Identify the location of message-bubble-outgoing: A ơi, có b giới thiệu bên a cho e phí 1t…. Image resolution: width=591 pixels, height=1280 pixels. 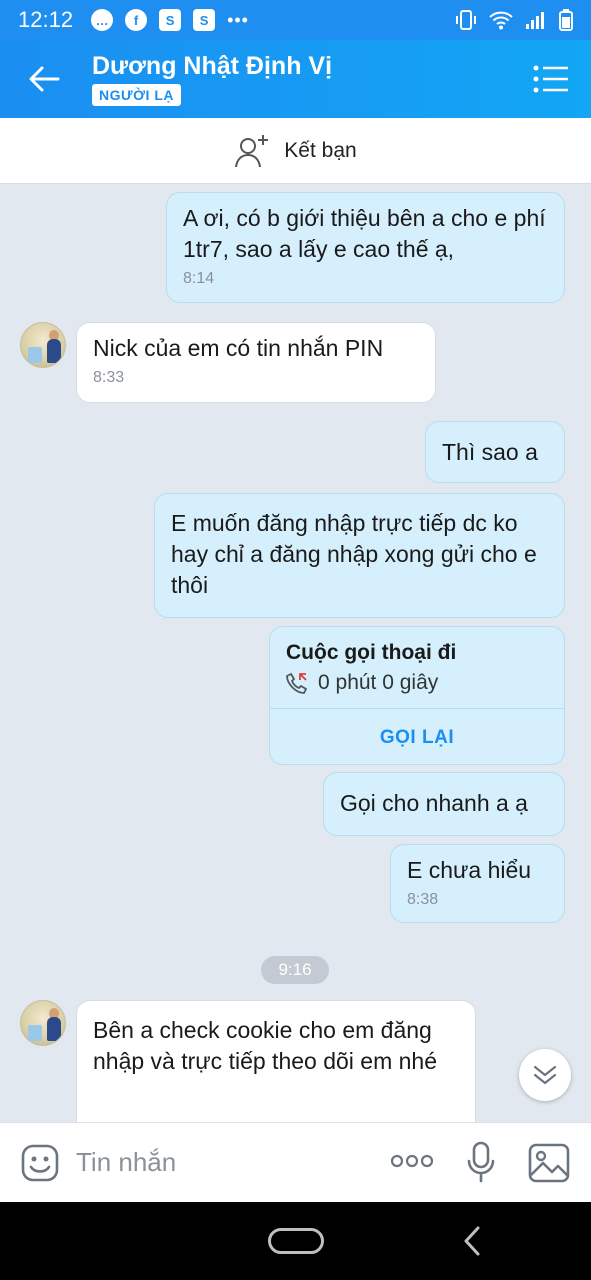
(365, 247).